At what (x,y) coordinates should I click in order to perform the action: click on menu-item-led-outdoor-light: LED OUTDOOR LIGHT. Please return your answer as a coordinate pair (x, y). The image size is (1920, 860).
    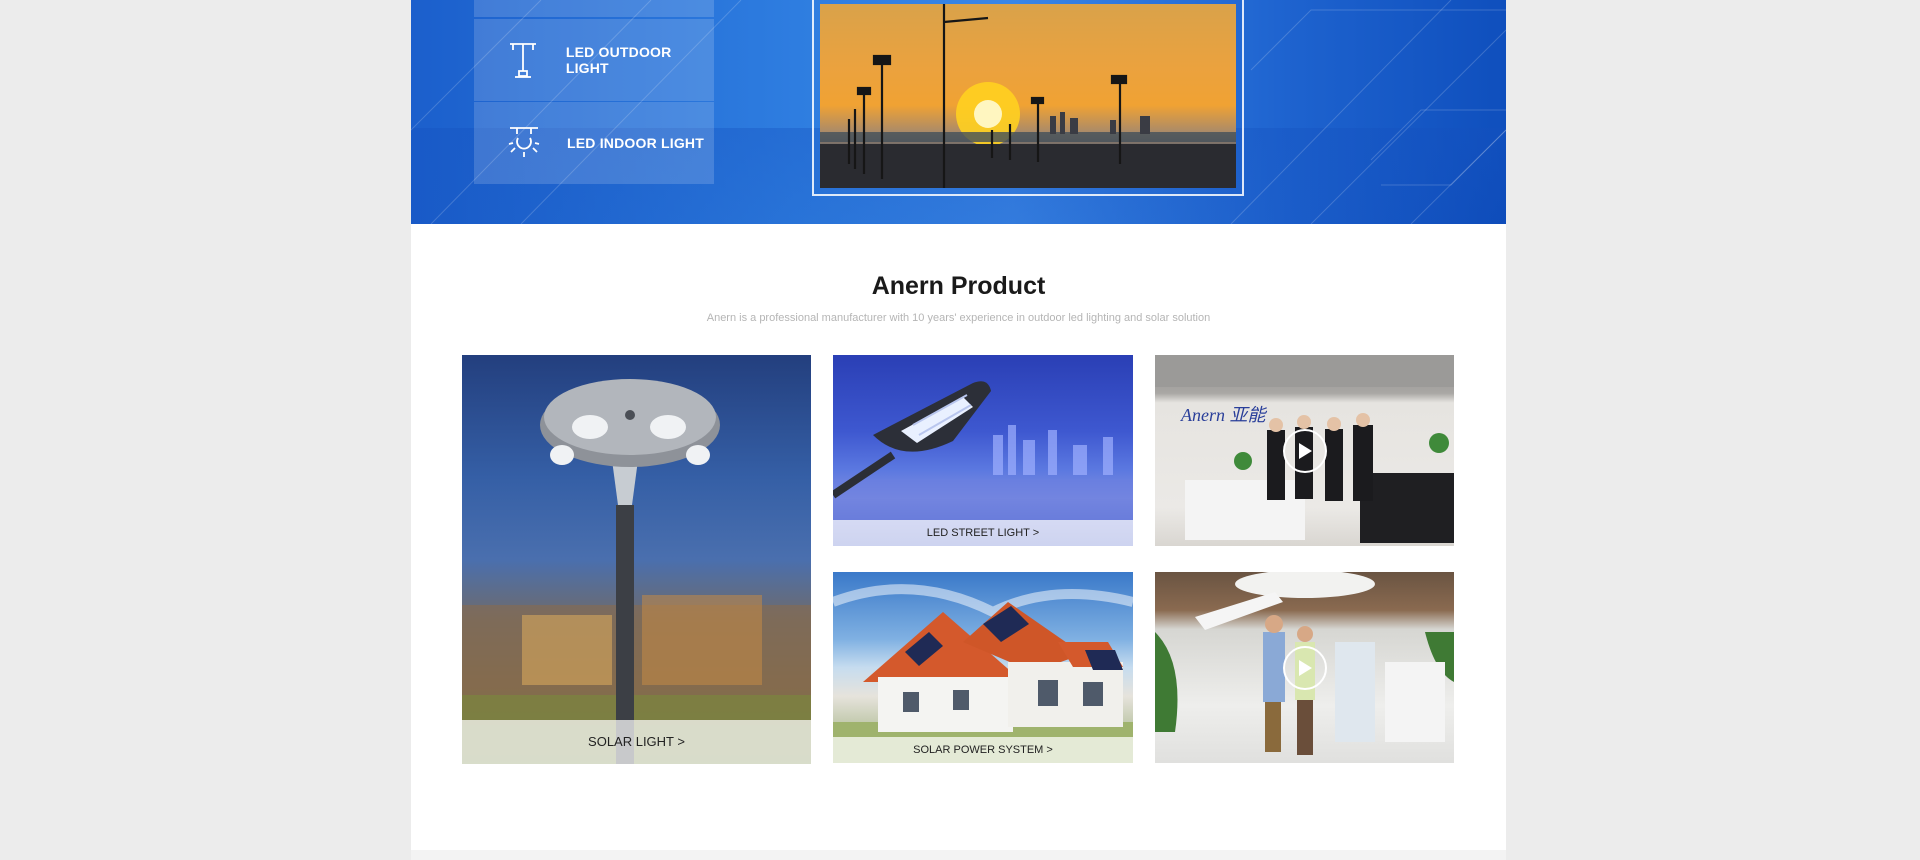
    Looking at the image, I should click on (594, 60).